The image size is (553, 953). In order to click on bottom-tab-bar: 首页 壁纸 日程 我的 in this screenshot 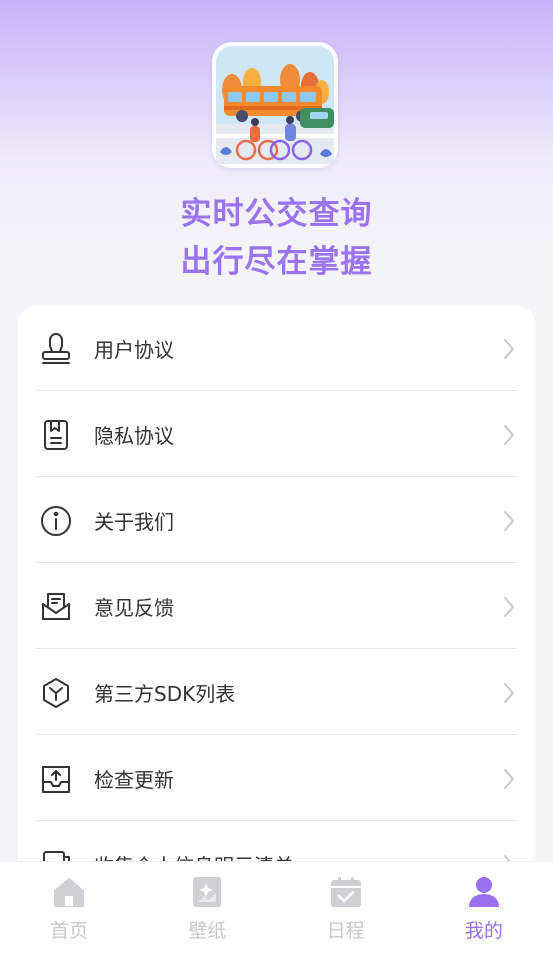, I will do `click(276, 907)`.